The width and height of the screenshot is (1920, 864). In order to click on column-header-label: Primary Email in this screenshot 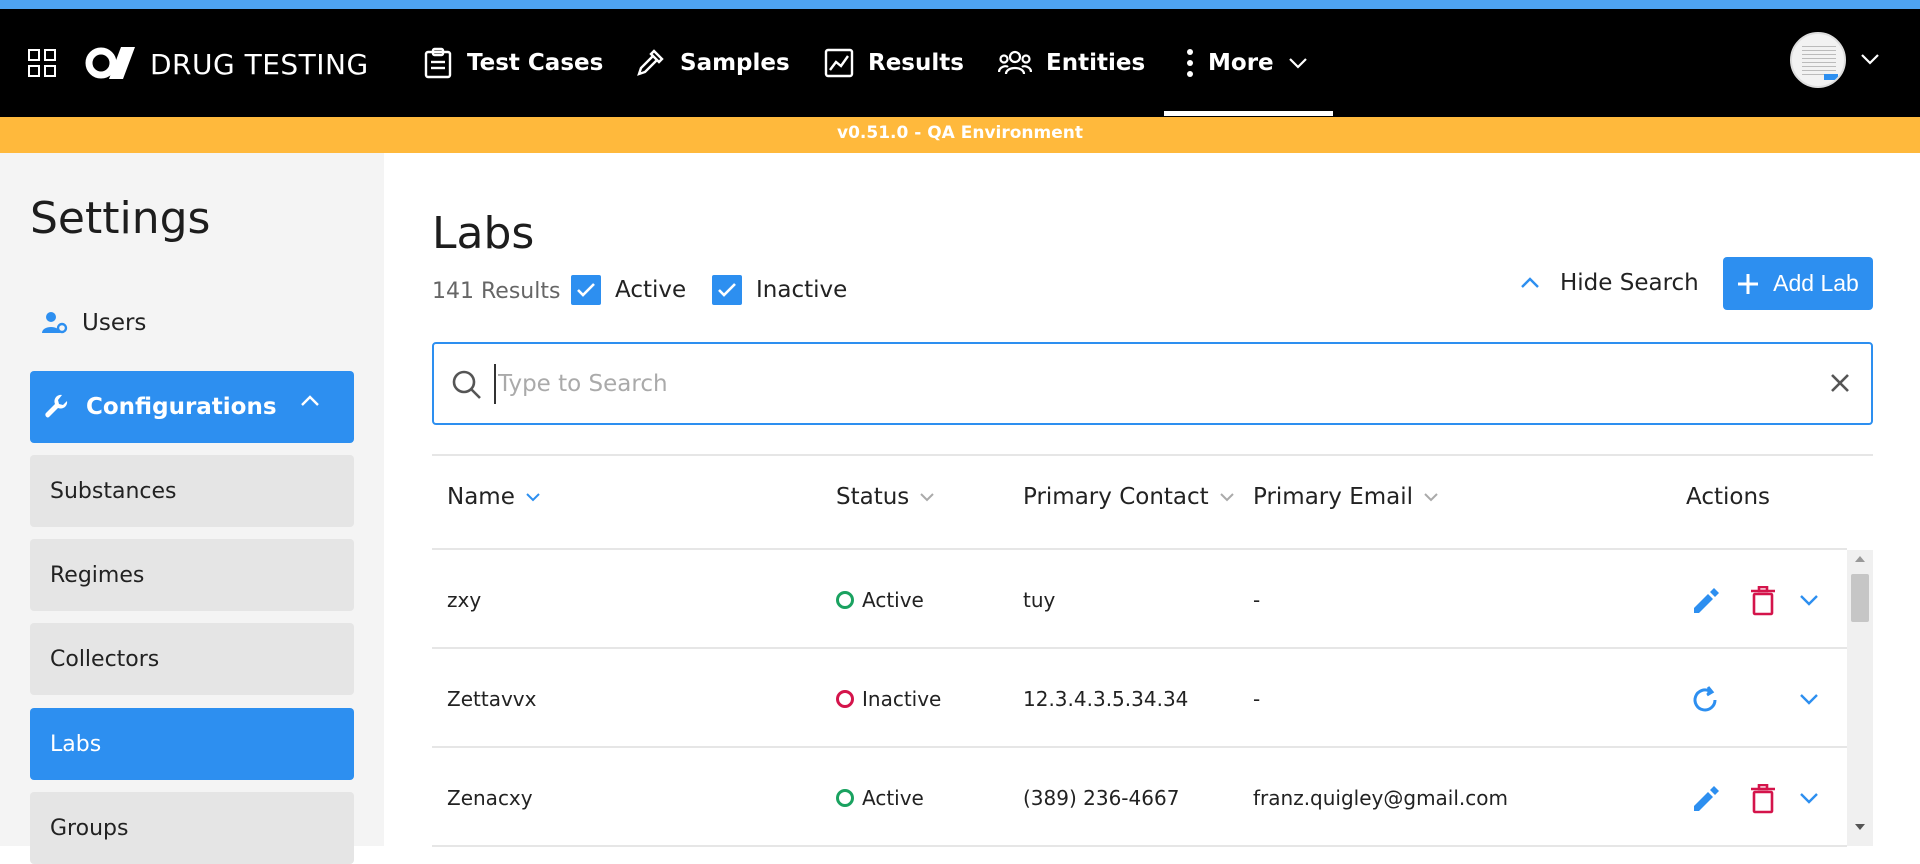, I will do `click(1333, 497)`.